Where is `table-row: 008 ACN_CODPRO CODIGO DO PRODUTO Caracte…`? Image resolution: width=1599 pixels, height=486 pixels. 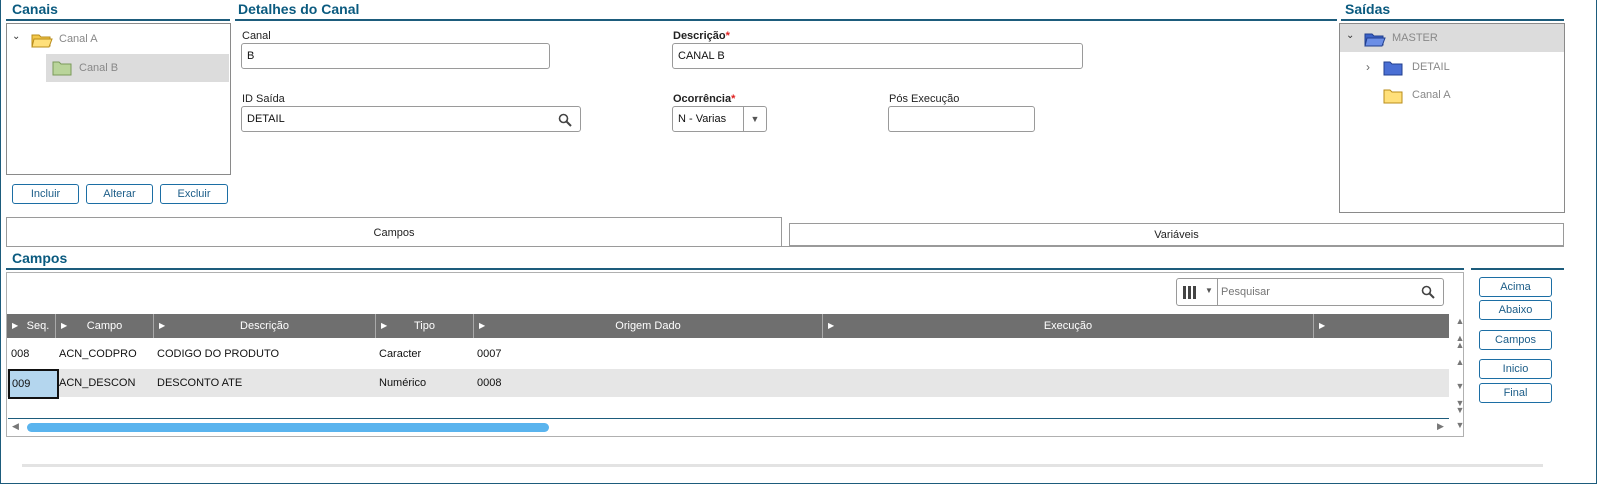
table-row: 008 ACN_CODPRO CODIGO DO PRODUTO Caracte… is located at coordinates (728, 354).